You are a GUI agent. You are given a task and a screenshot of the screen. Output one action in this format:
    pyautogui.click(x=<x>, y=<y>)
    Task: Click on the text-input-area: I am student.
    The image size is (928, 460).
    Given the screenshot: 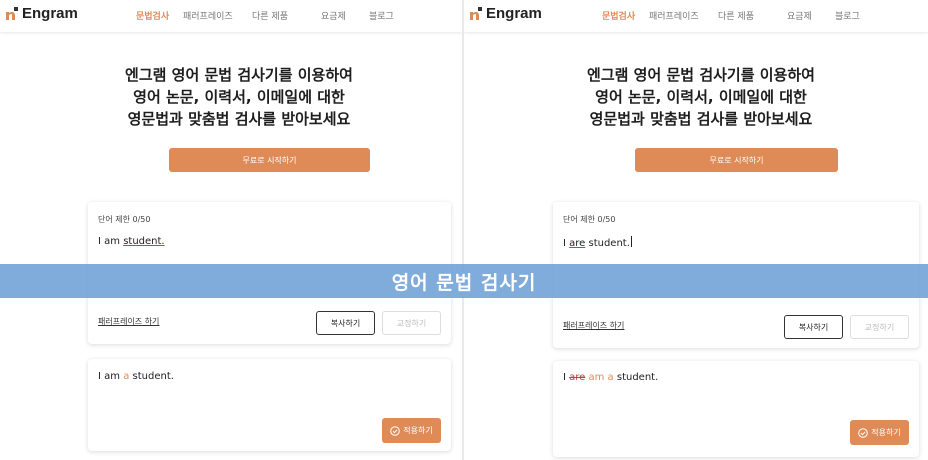 What is the action you would take?
    pyautogui.click(x=131, y=241)
    